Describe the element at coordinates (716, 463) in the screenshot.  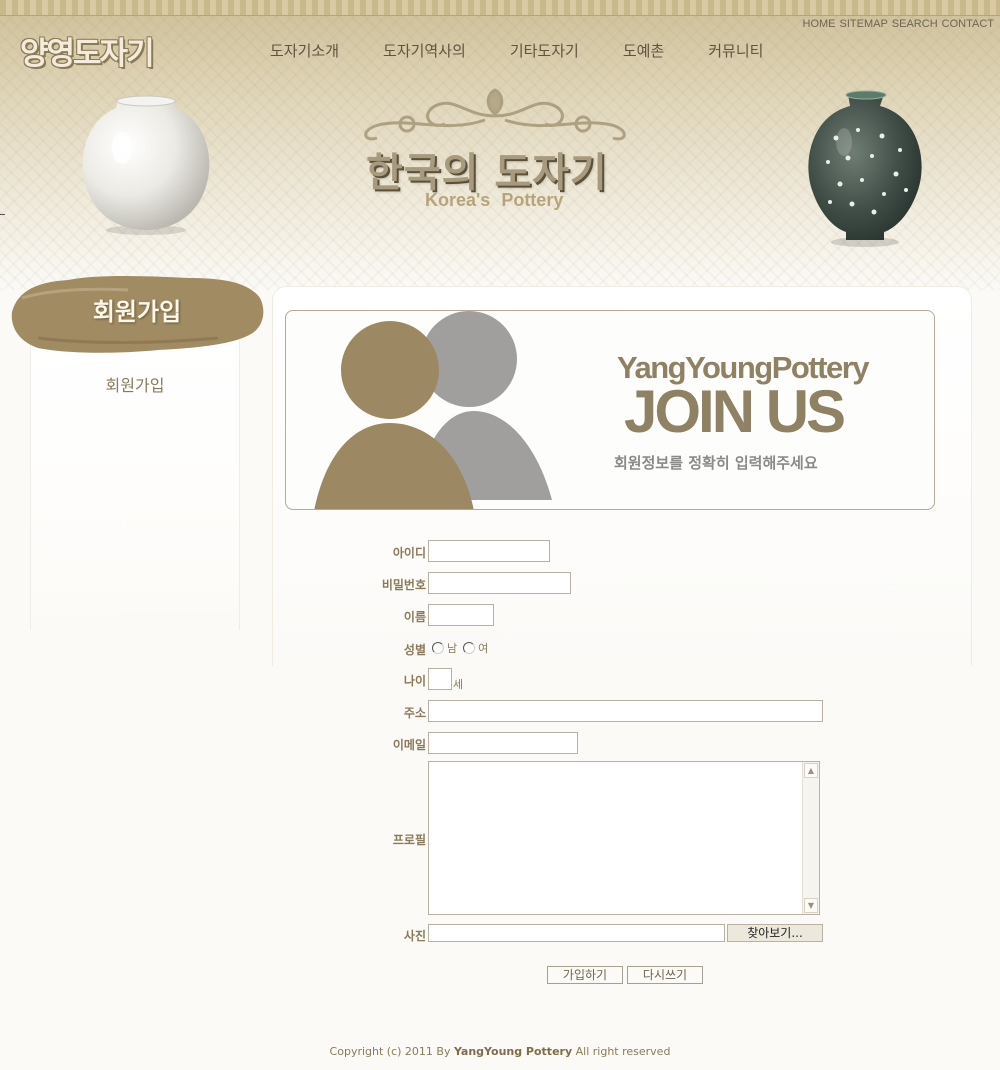
I see `banner-message: 회원정보를 정확히 입력해주세요` at that location.